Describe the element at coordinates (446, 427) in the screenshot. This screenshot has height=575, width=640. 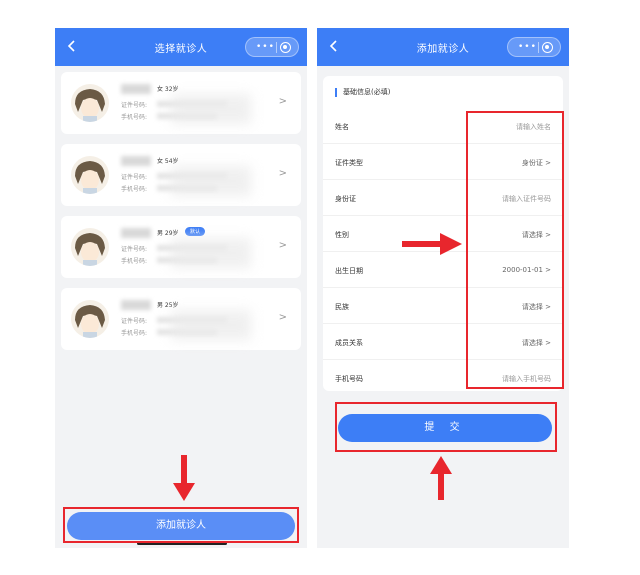
I see `highlight-submit-button` at that location.